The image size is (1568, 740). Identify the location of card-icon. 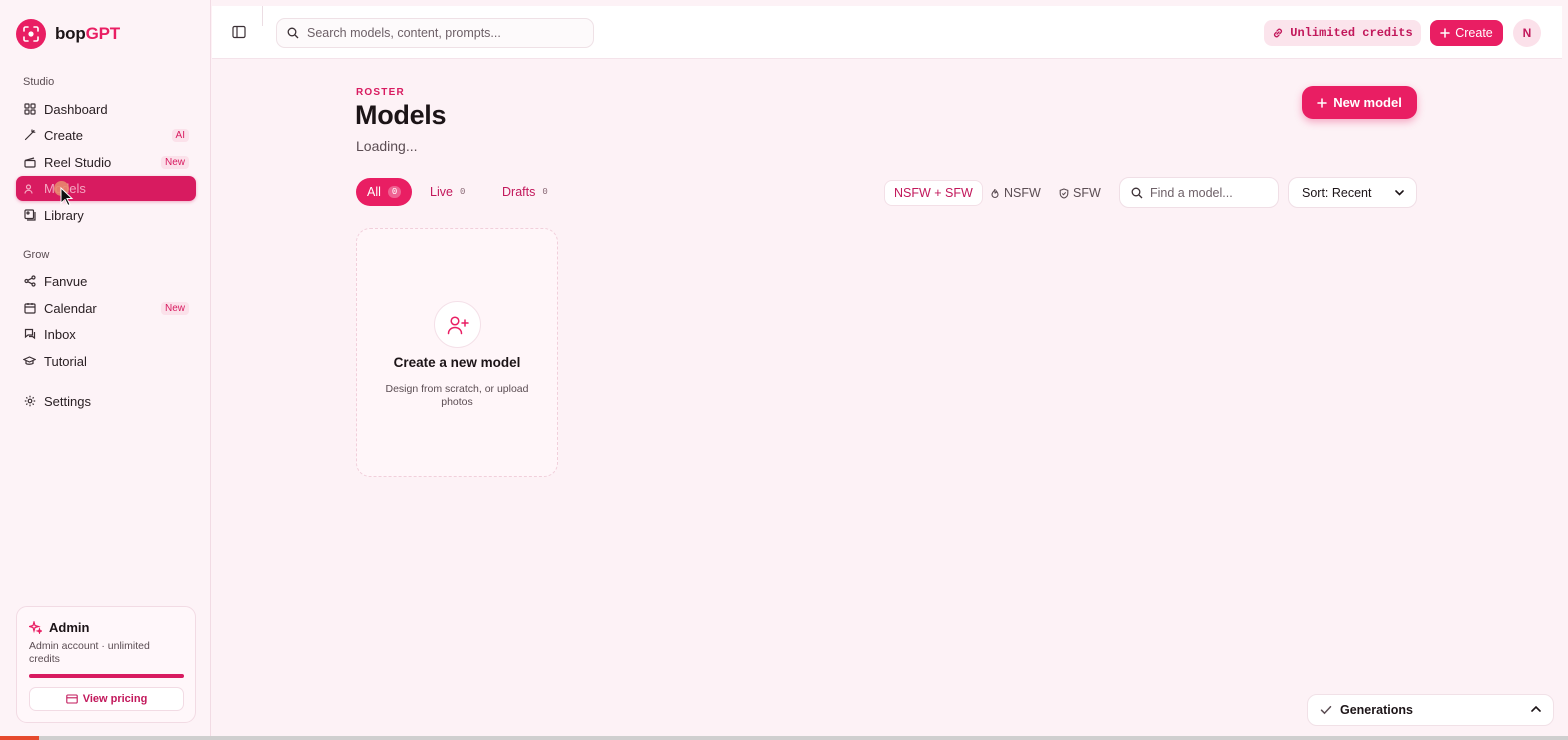
(71, 699).